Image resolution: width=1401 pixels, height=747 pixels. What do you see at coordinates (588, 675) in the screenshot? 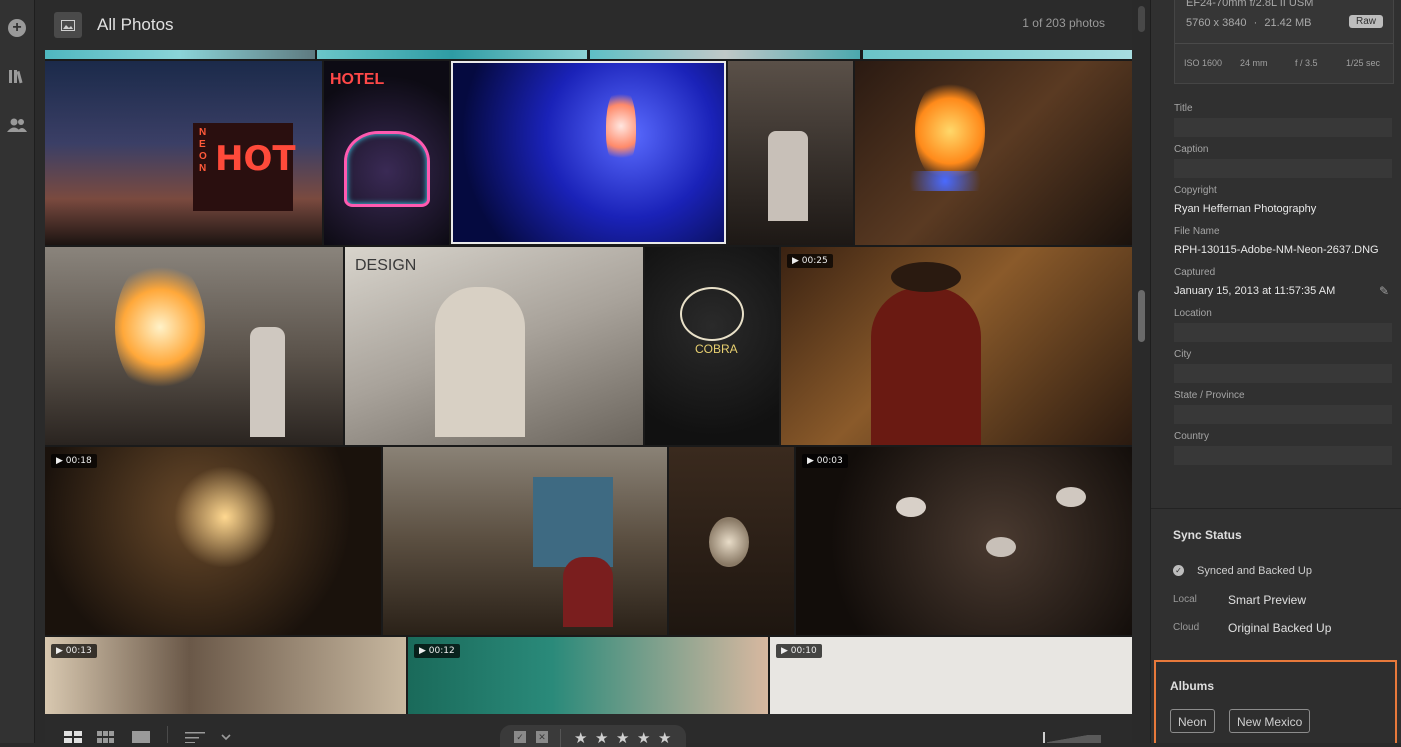
I see `video-thumbnail: ▶ 00:12` at bounding box center [588, 675].